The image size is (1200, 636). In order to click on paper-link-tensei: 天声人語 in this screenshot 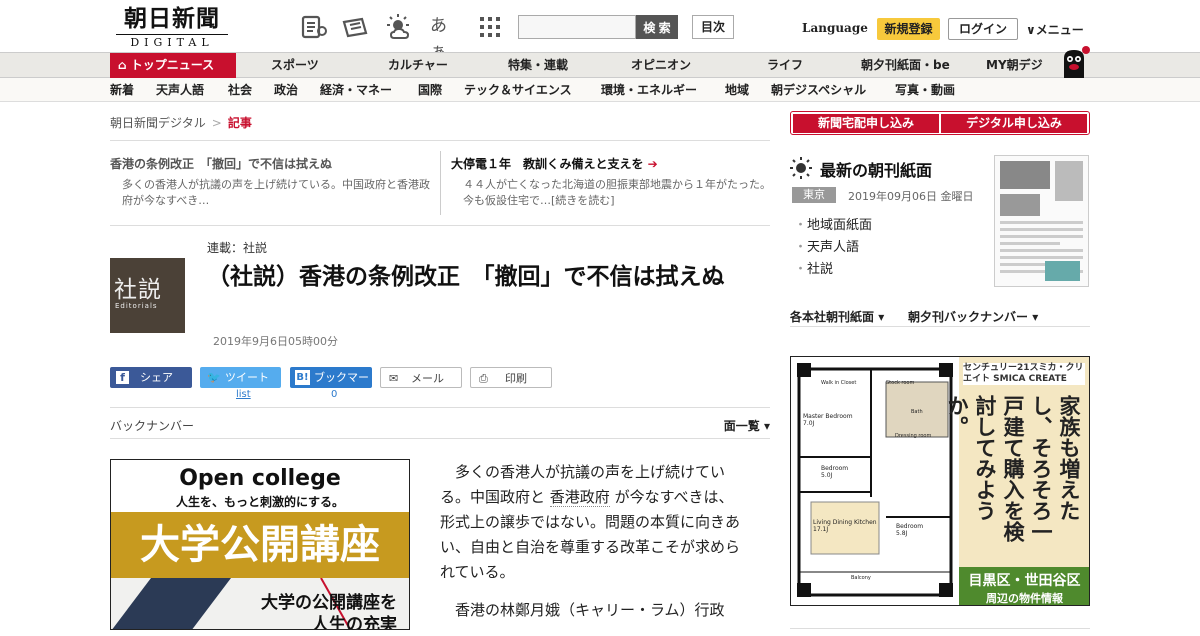, I will do `click(826, 245)`.